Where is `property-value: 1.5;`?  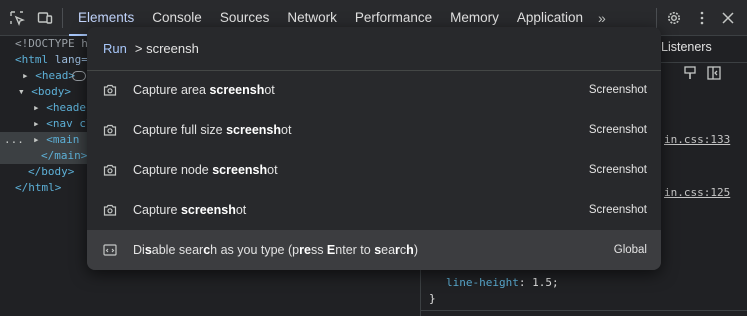 property-value: 1.5; is located at coordinates (545, 282).